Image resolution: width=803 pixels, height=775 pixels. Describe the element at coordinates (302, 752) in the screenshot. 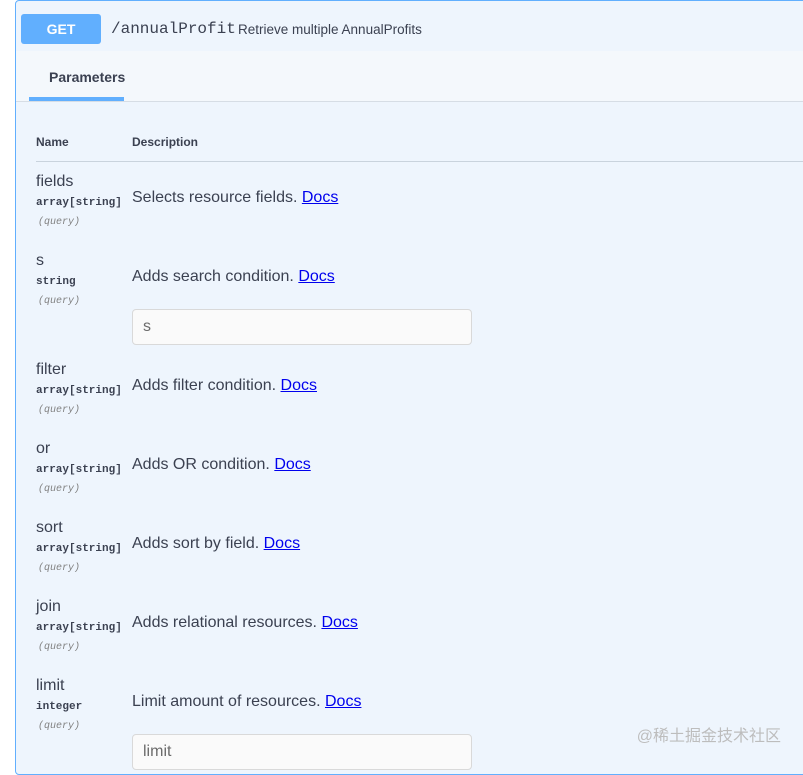

I see `limit-input` at that location.